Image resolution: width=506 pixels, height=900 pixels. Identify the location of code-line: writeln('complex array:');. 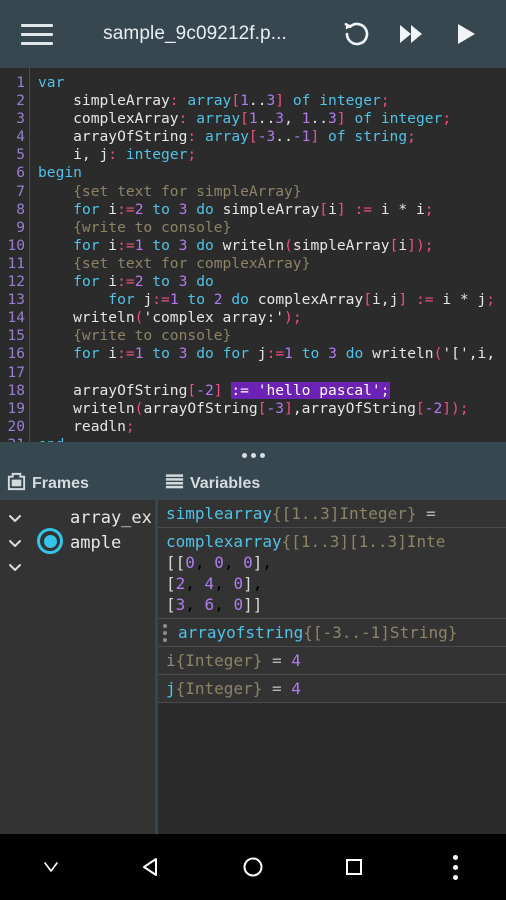
(170, 318).